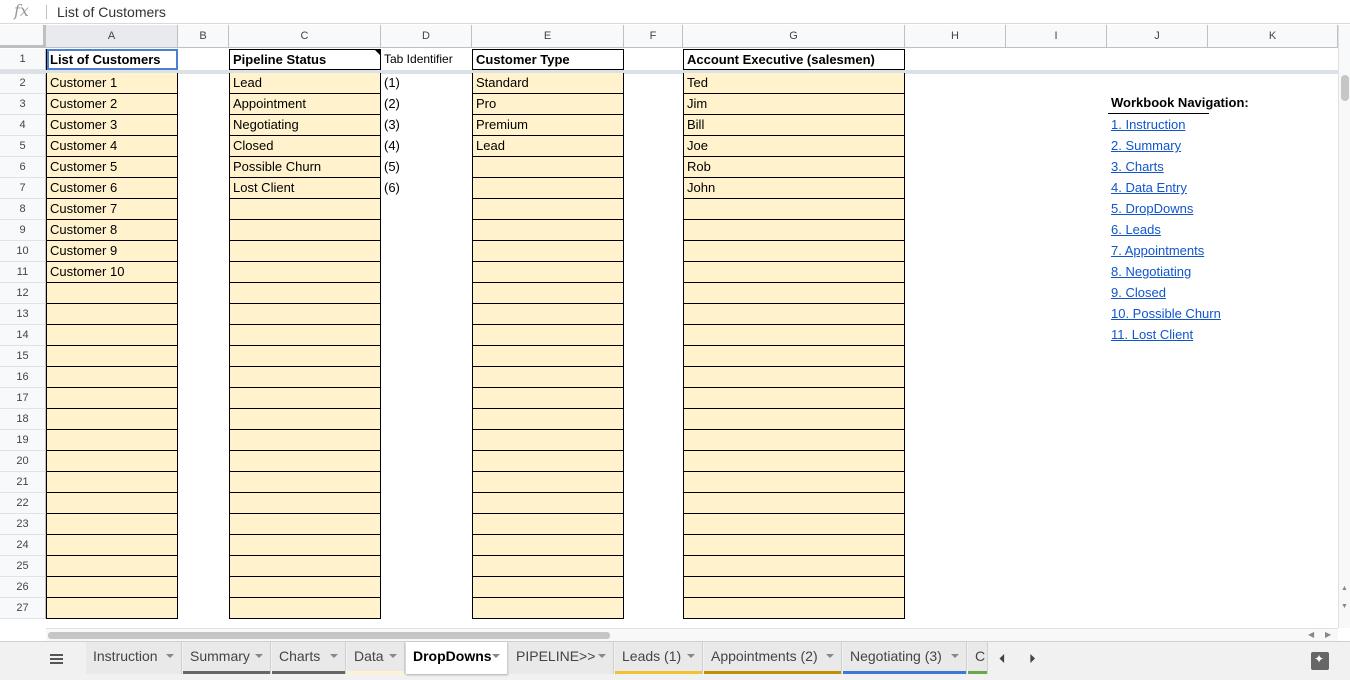  I want to click on customer-type-cell: Pro, so click(548, 104).